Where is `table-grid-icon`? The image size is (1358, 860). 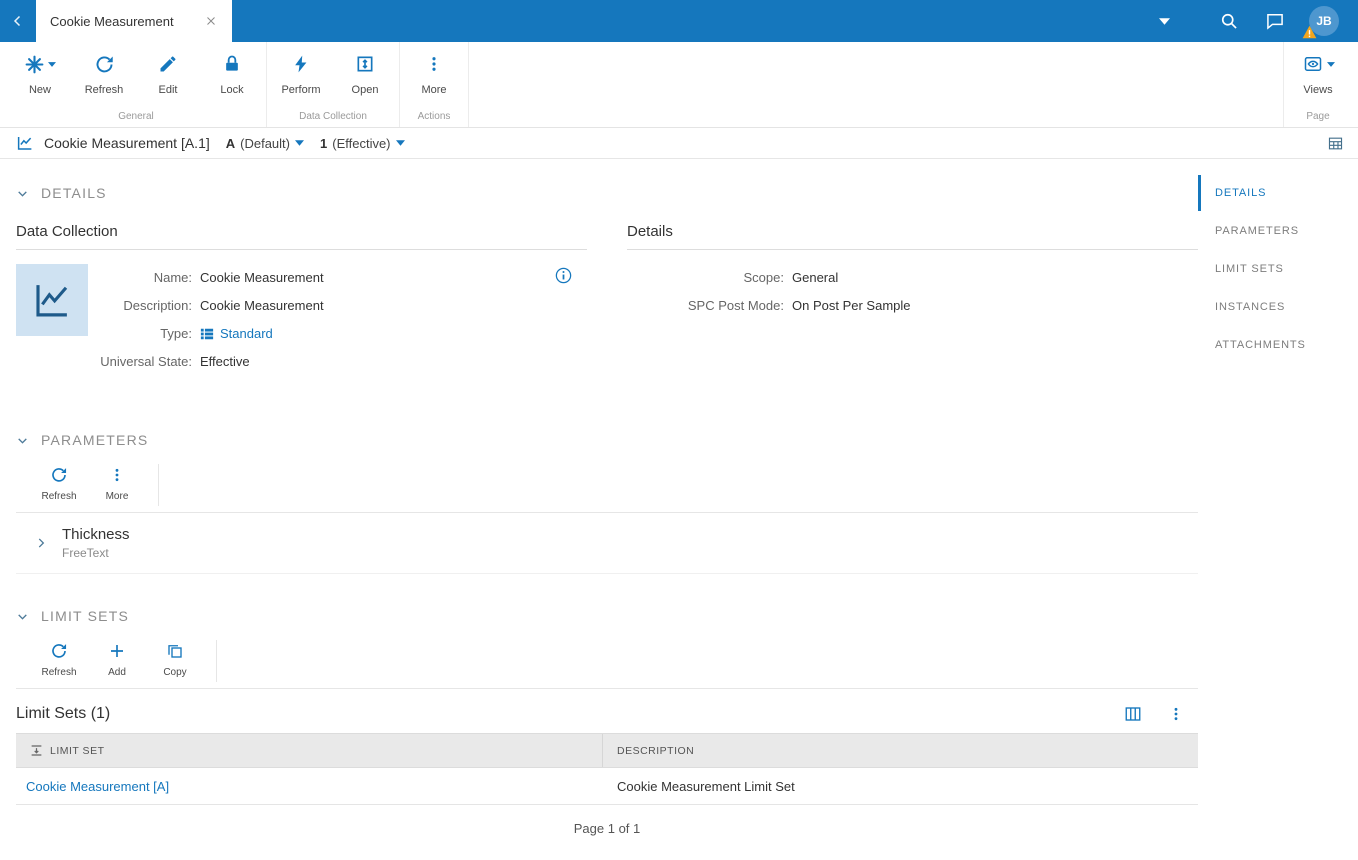 table-grid-icon is located at coordinates (1335, 143).